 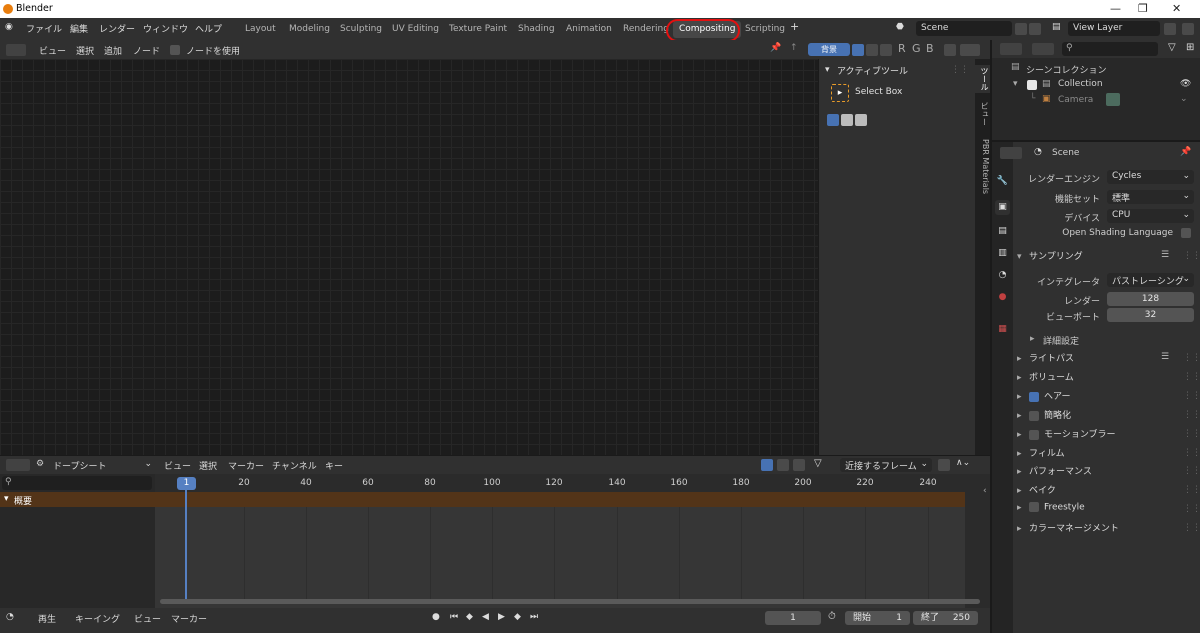 What do you see at coordinates (1188, 29) in the screenshot?
I see `delete-view-layer-button` at bounding box center [1188, 29].